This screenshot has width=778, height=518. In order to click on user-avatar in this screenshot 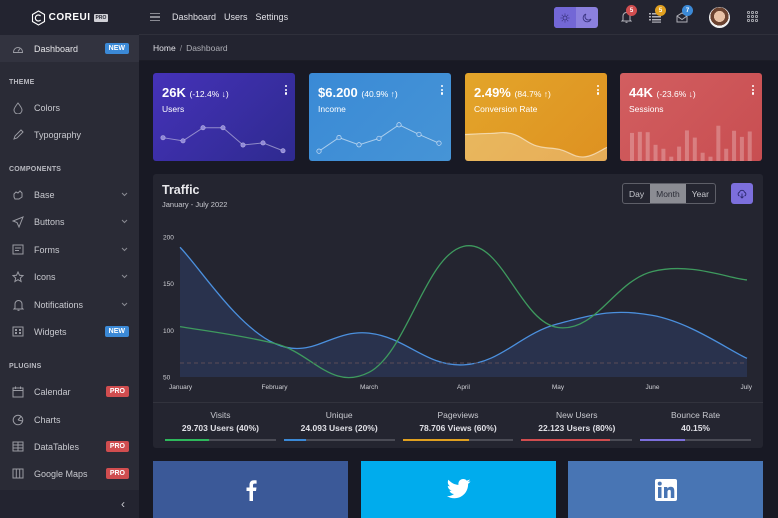, I will do `click(719, 17)`.